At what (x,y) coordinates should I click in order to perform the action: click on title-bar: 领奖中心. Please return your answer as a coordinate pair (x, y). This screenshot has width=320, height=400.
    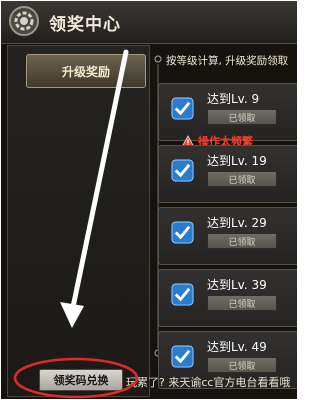
    Looking at the image, I should click on (149, 22).